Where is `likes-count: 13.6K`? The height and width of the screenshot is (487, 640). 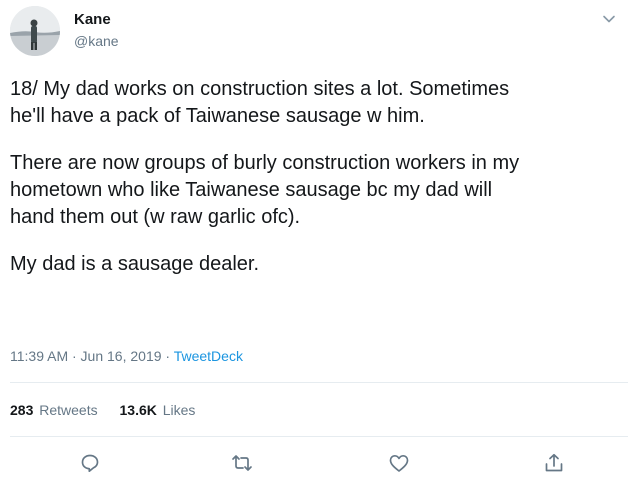 likes-count: 13.6K is located at coordinates (138, 410).